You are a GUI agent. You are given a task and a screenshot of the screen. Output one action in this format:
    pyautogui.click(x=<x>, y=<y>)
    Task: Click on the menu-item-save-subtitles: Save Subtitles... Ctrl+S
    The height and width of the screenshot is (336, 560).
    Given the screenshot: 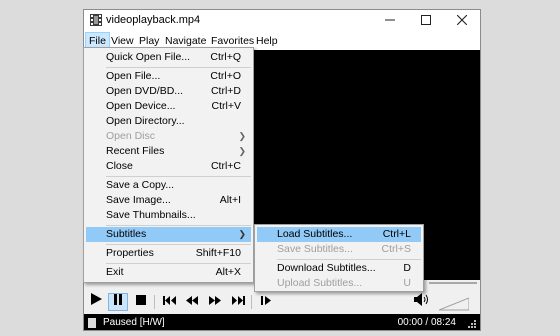 What is the action you would take?
    pyautogui.click(x=339, y=249)
    